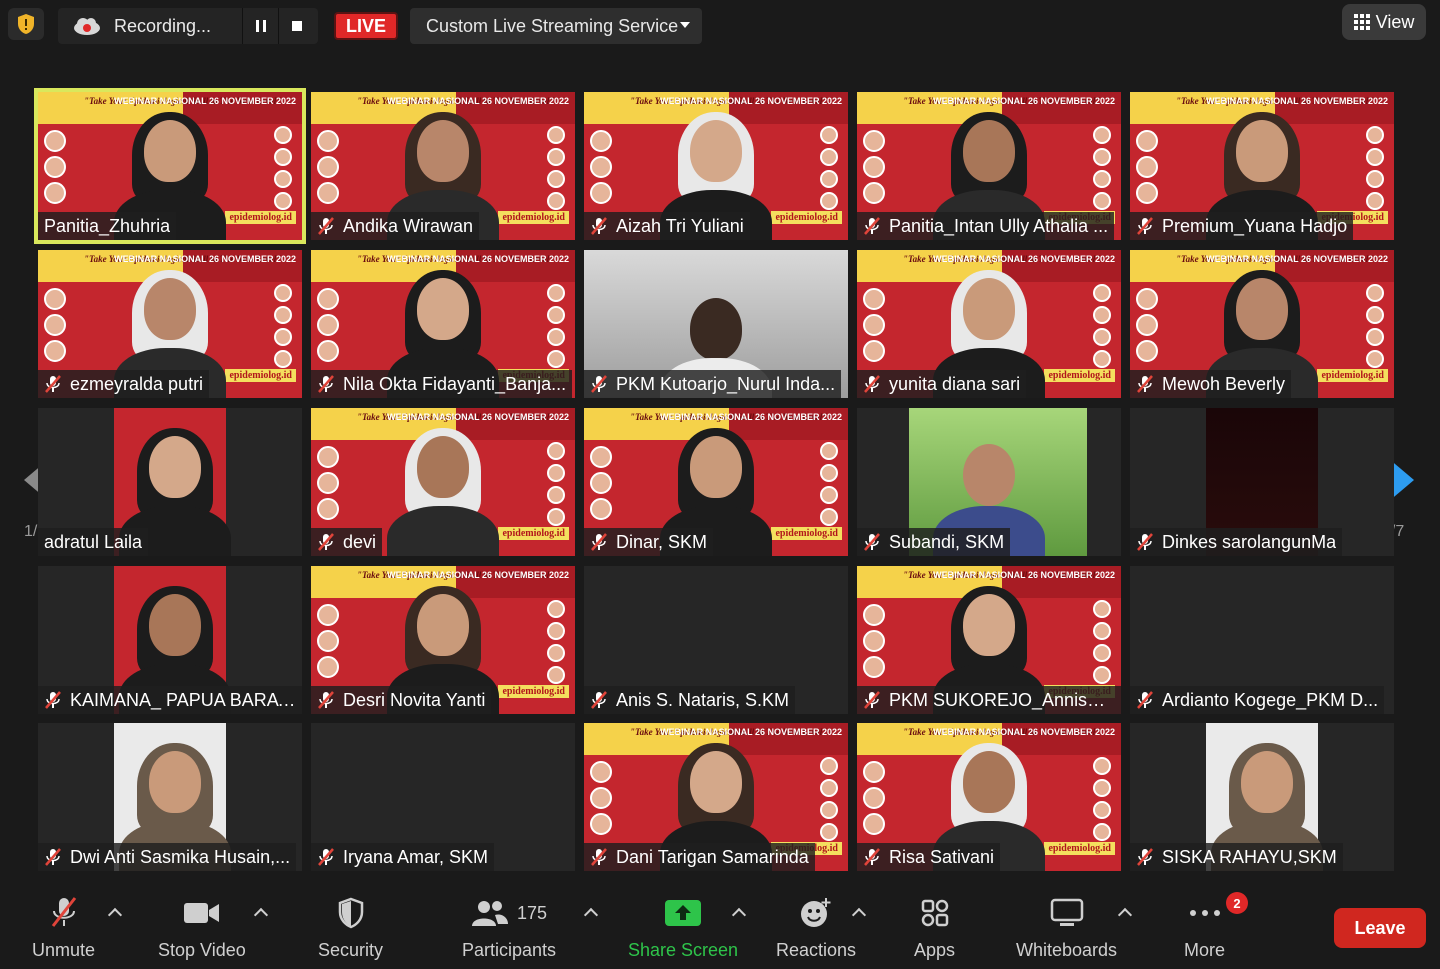 This screenshot has width=1440, height=969. I want to click on participant-tile: Anis S. Nataris, S.KM, so click(716, 640).